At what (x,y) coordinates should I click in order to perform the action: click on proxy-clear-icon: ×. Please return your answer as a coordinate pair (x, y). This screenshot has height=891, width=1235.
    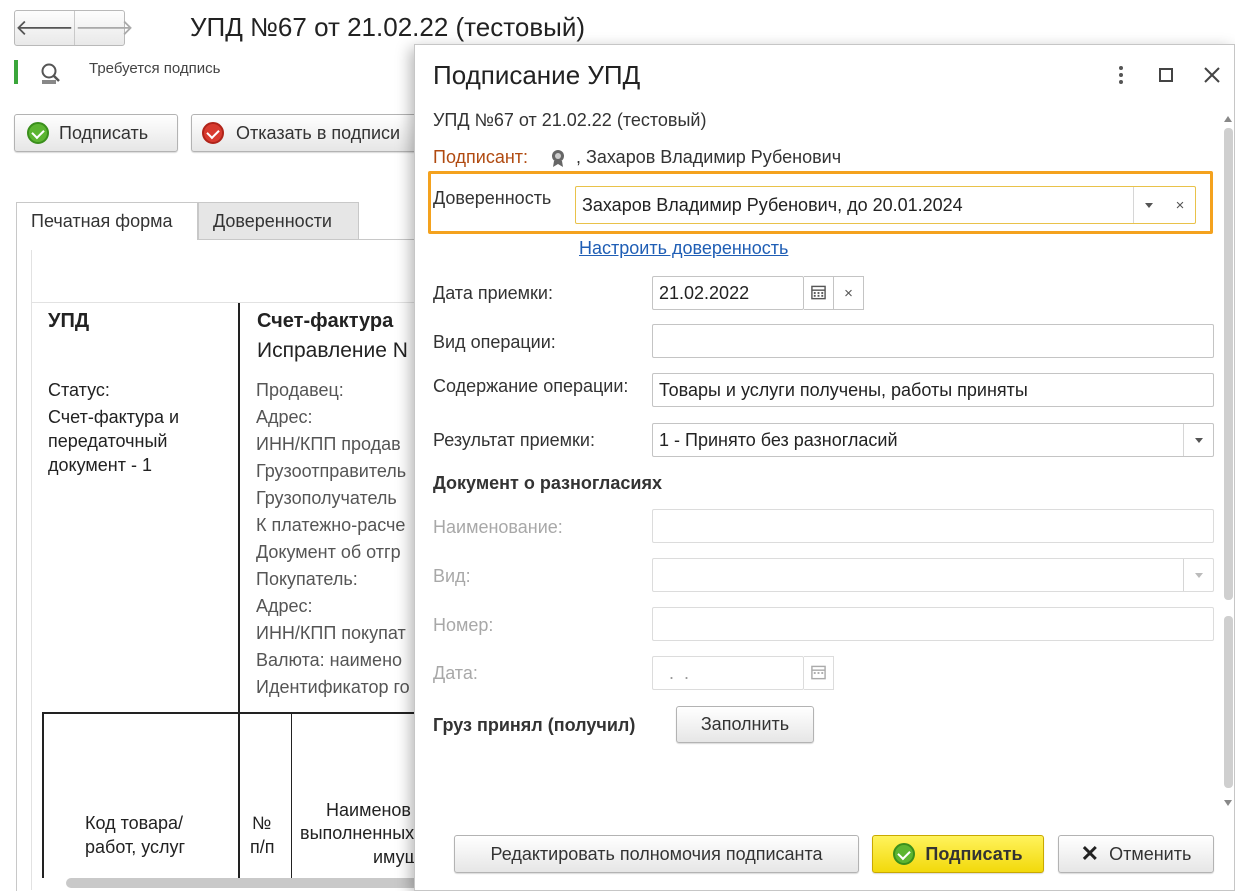
    Looking at the image, I should click on (1180, 205).